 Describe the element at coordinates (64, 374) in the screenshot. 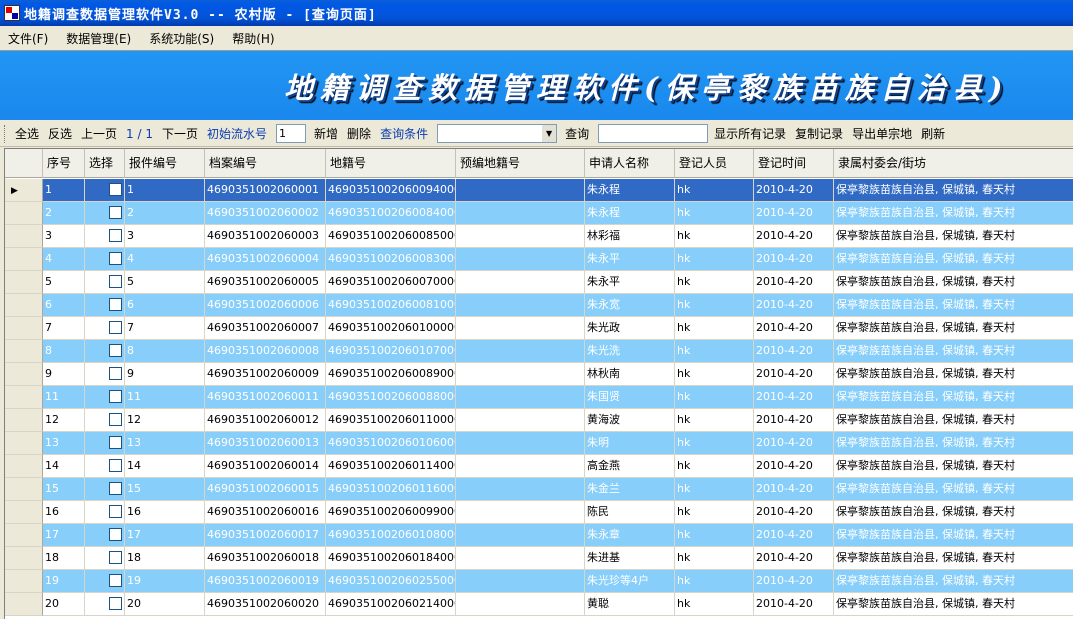

I see `cell-seq: 9` at that location.